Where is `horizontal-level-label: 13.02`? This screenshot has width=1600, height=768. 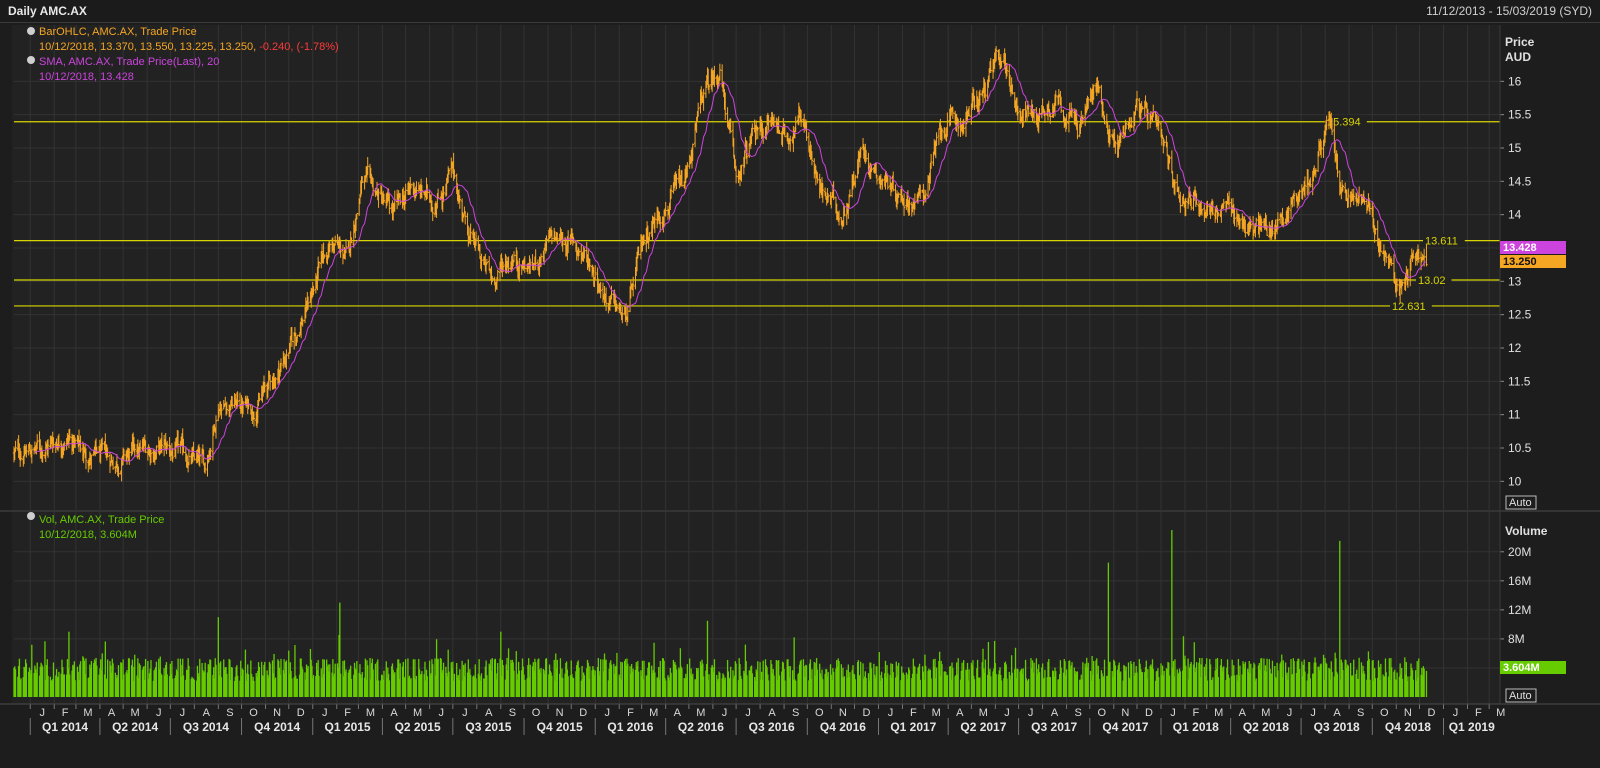 horizontal-level-label: 13.02 is located at coordinates (1432, 281).